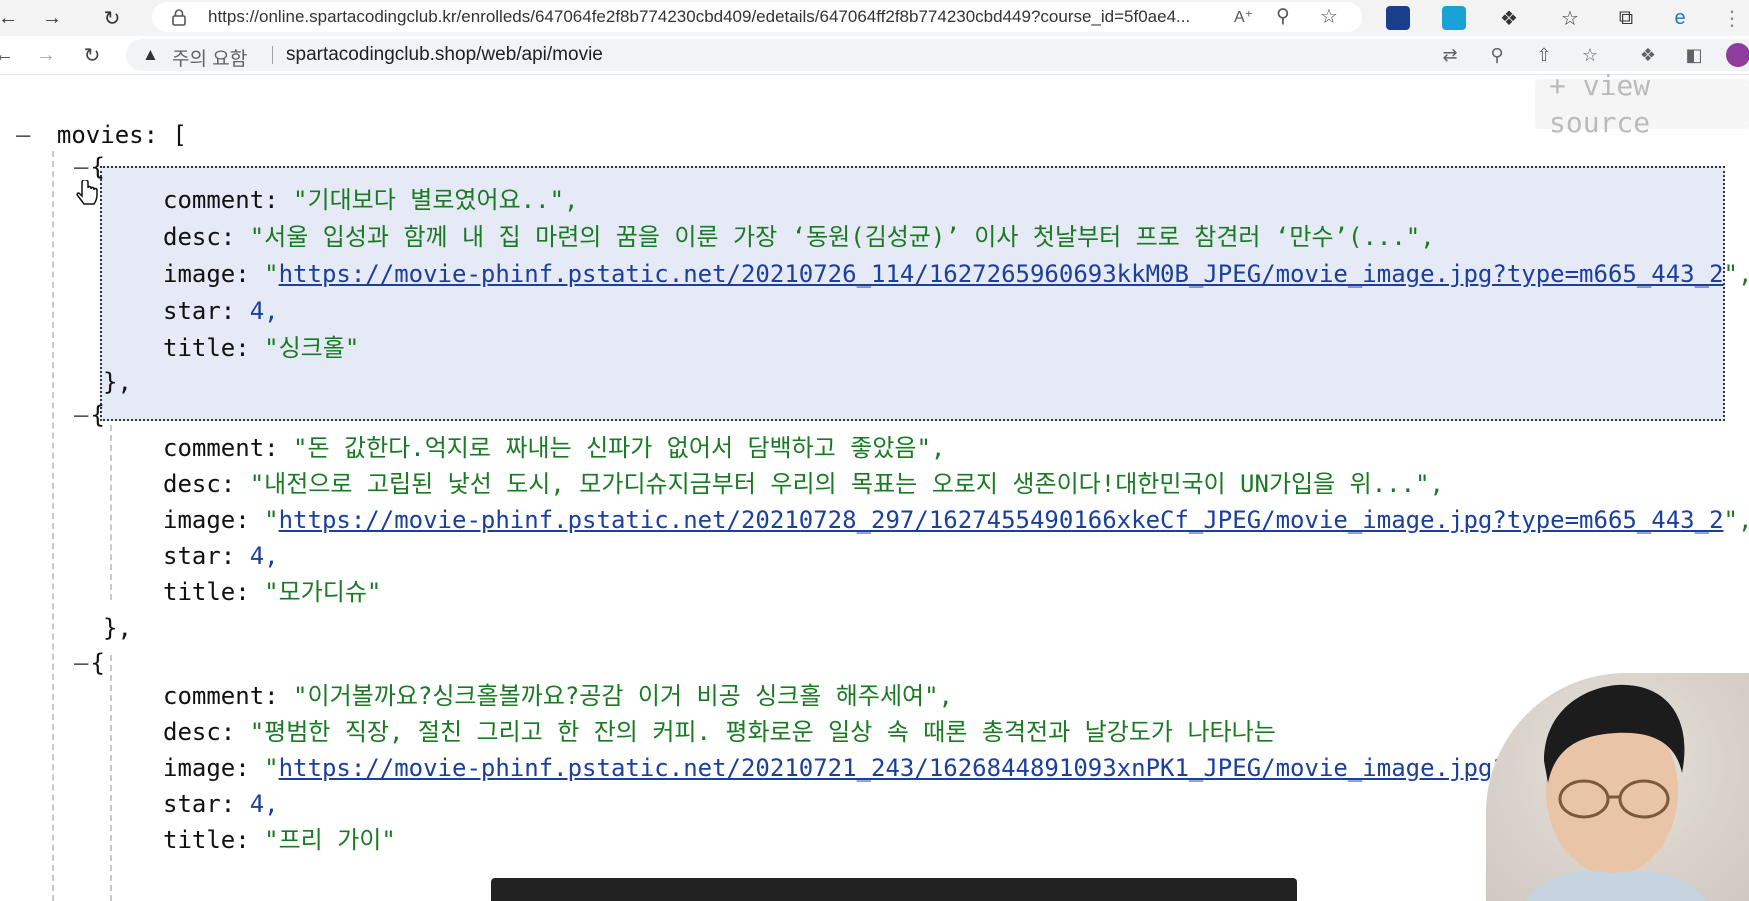  Describe the element at coordinates (1642, 104) in the screenshot. I see `view-source-button: + view source` at that location.